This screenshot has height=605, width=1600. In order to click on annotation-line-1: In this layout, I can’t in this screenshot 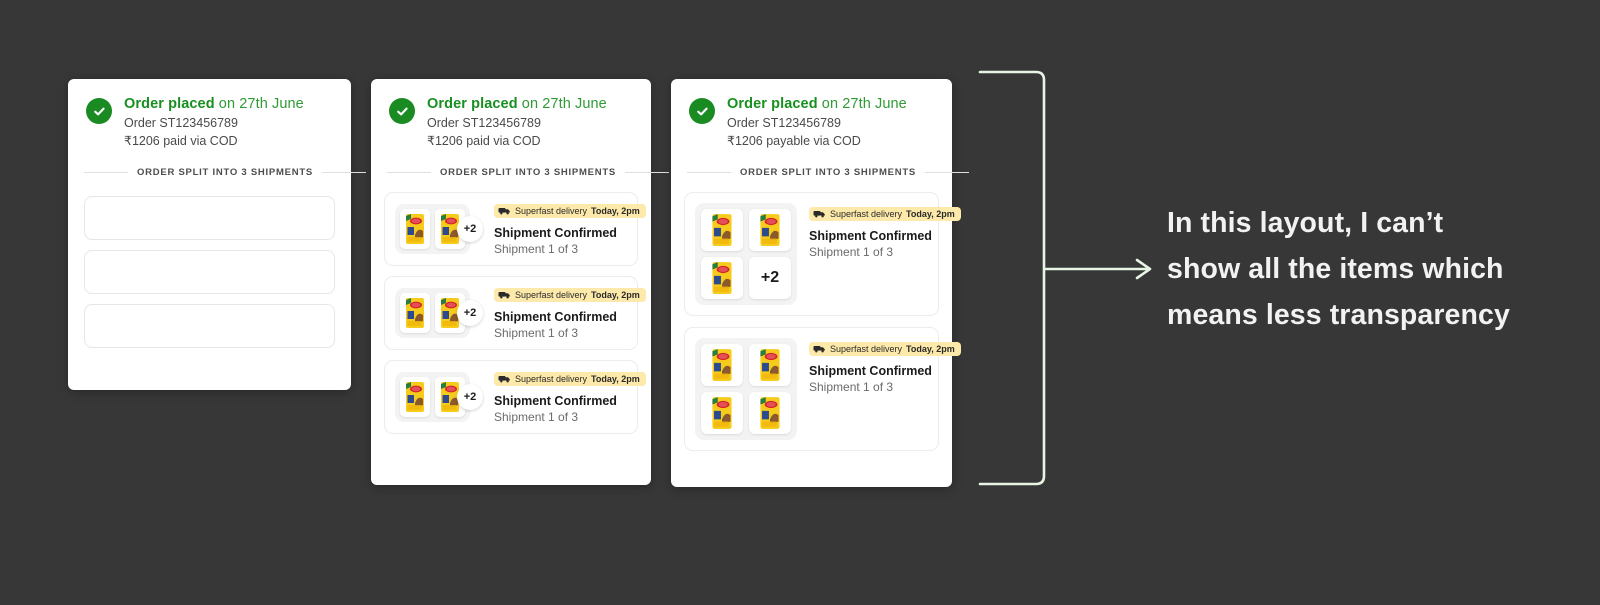, I will do `click(1305, 223)`.